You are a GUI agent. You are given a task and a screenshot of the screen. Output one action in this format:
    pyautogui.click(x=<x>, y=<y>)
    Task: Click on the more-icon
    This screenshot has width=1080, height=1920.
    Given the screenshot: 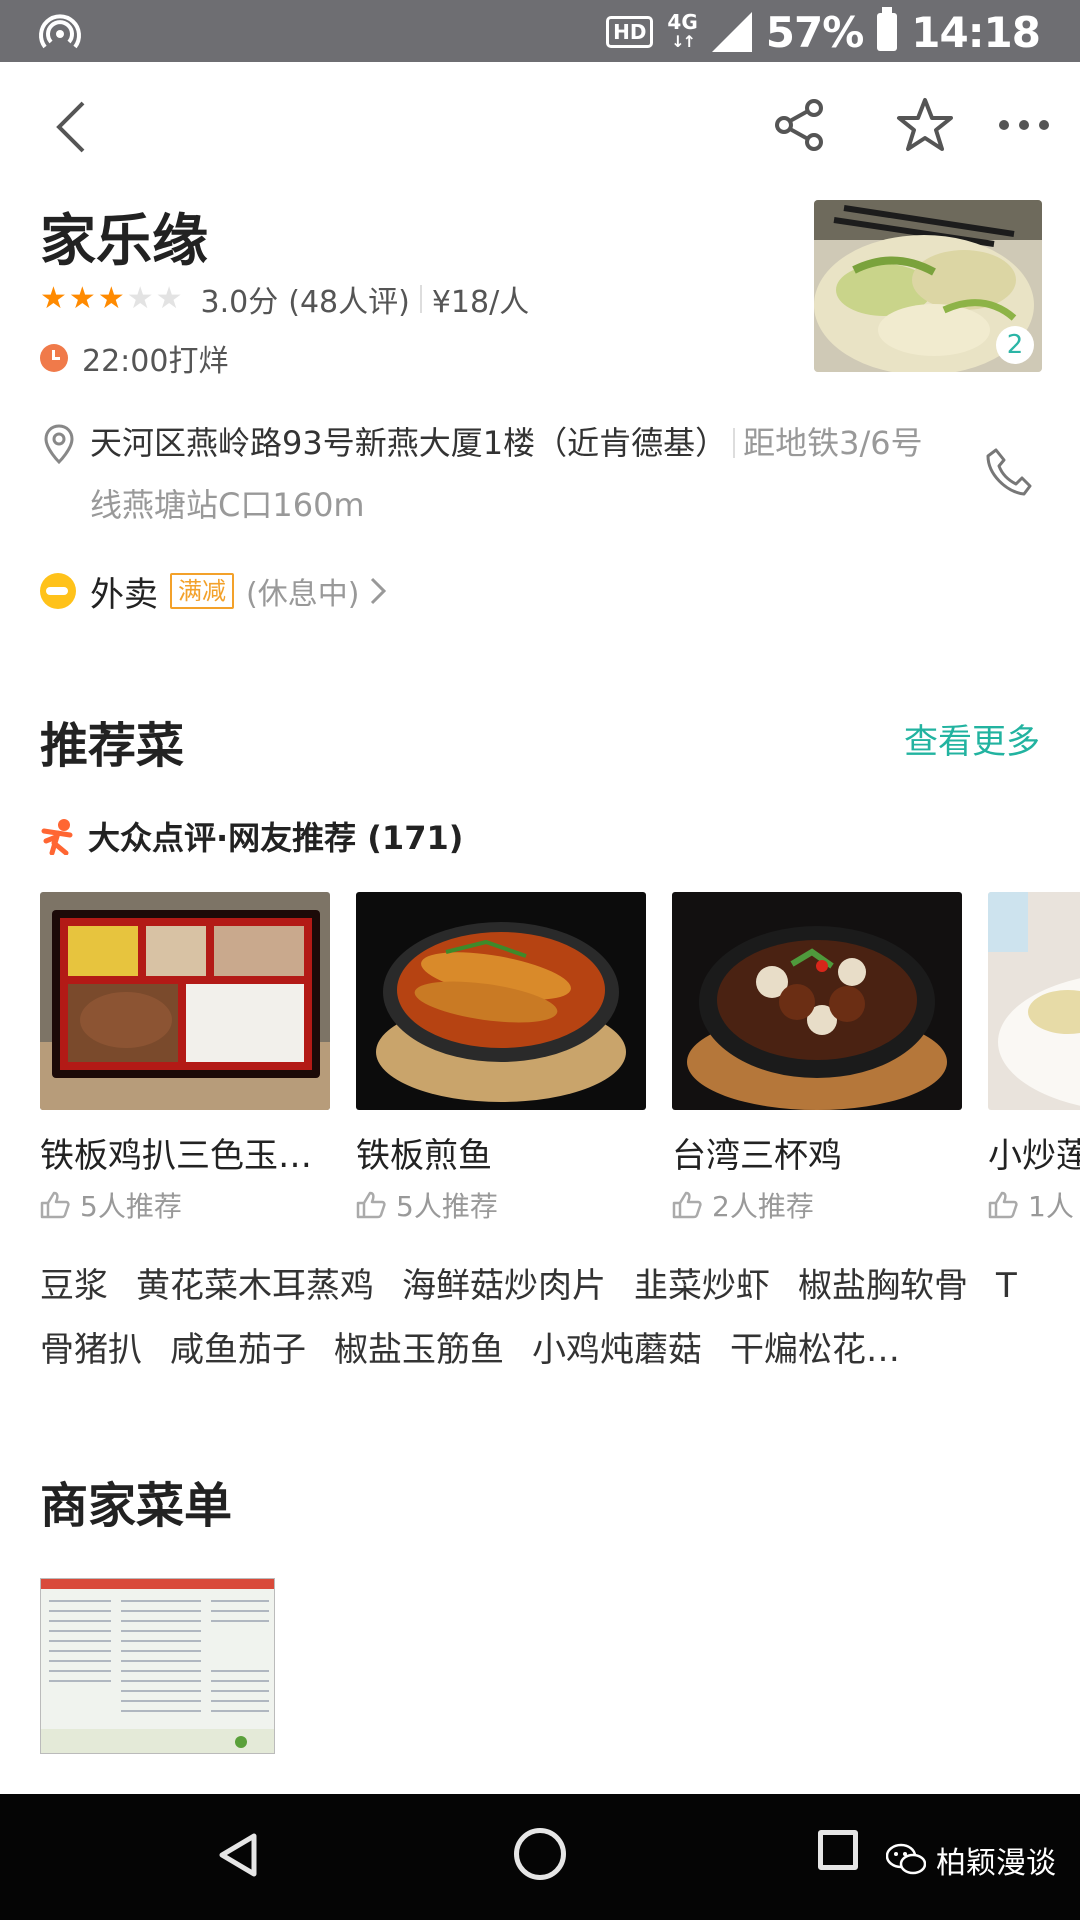 What is the action you would take?
    pyautogui.click(x=1024, y=125)
    